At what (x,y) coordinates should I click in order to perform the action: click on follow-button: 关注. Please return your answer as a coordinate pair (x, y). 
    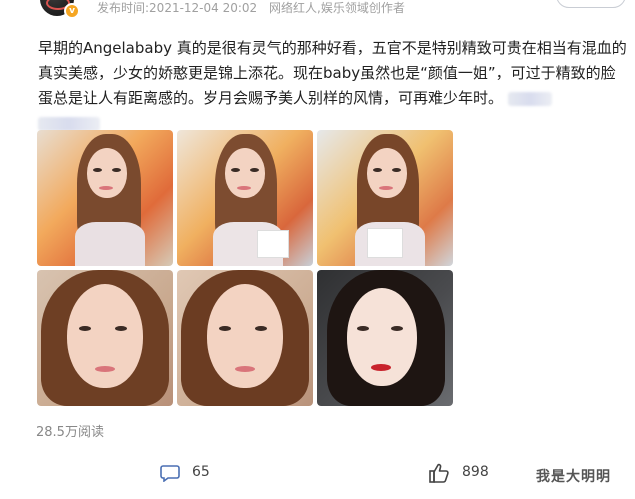
    Looking at the image, I should click on (591, 4).